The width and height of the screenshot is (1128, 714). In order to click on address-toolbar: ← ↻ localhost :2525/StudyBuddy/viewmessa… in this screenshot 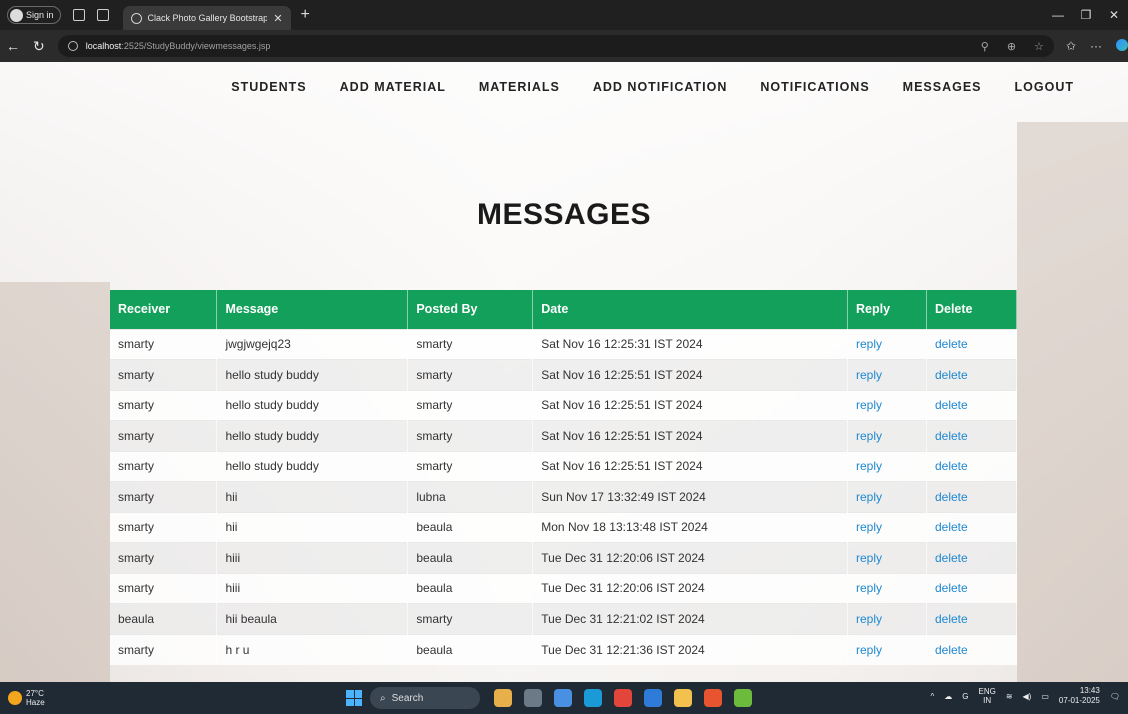, I will do `click(564, 46)`.